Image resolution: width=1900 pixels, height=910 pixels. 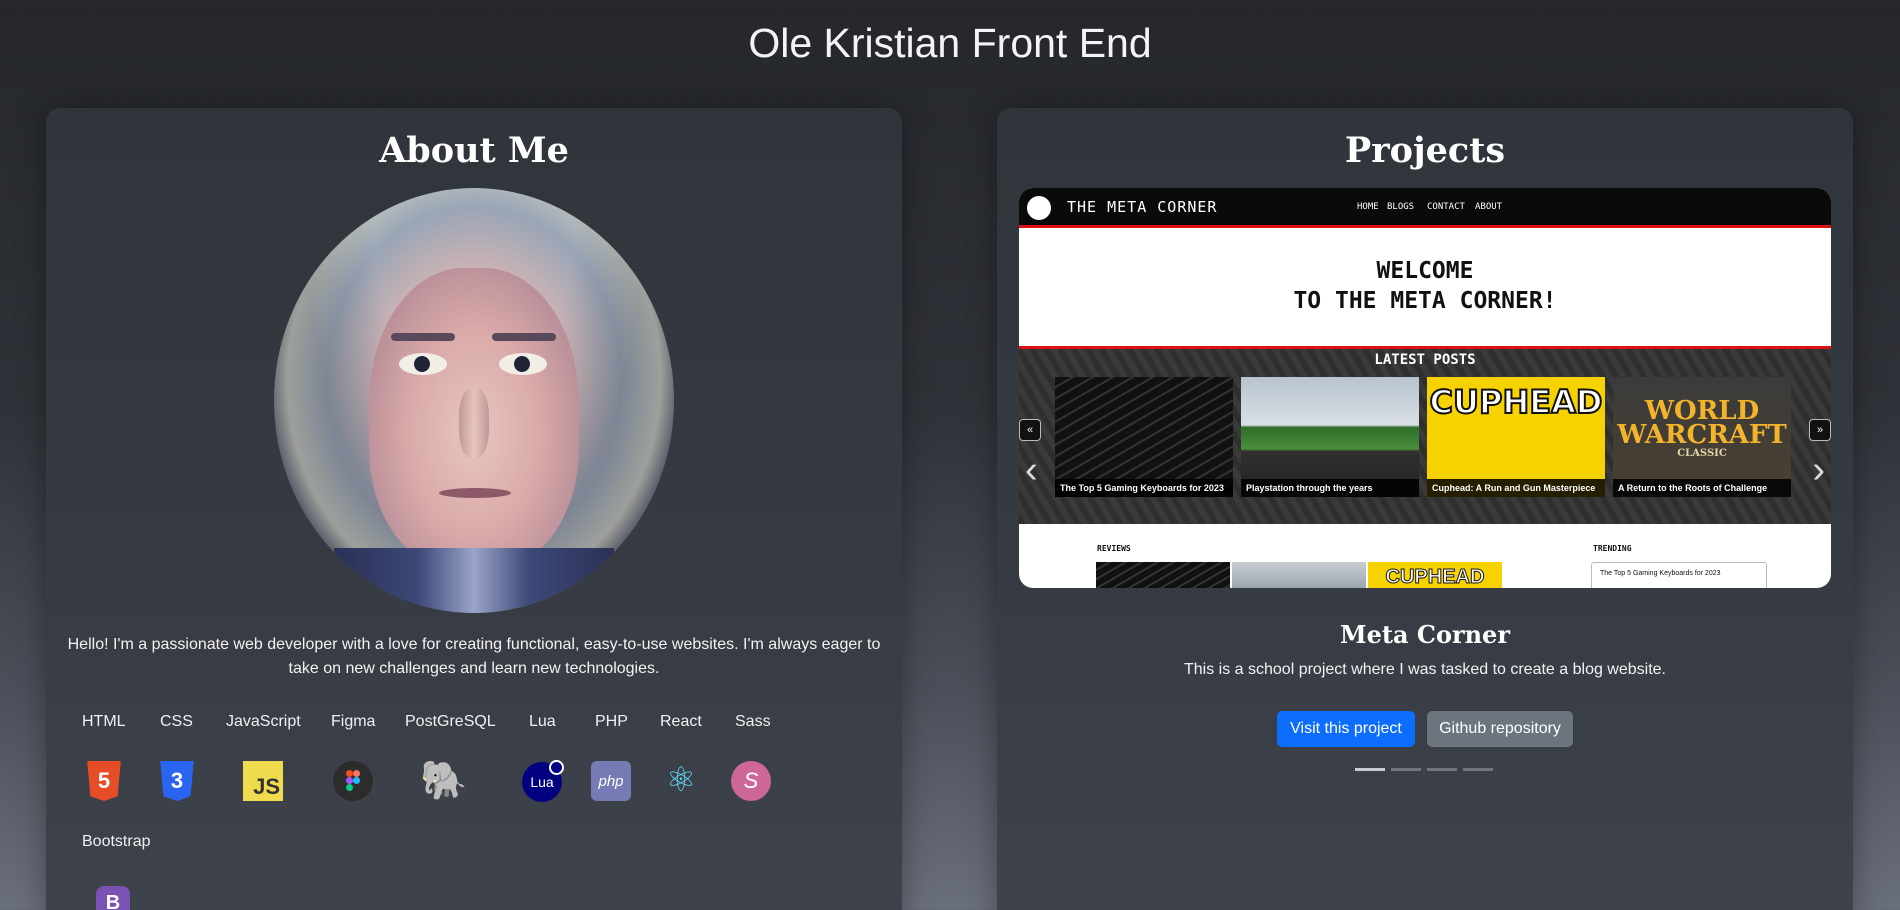 I want to click on screenshot-brand: THE META CORNER, so click(x=1142, y=207).